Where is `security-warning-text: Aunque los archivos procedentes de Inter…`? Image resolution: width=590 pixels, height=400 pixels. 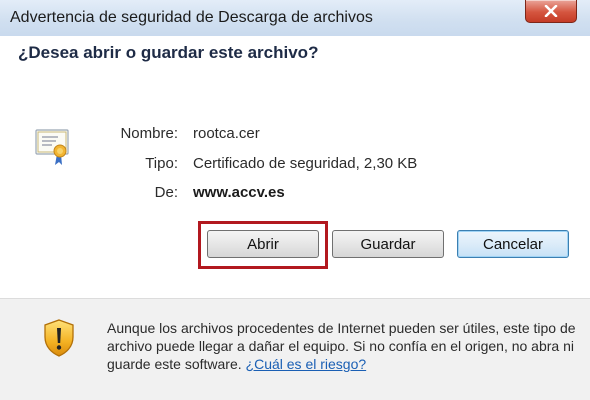
security-warning-text: Aunque los archivos procedentes de Inter… is located at coordinates (342, 346).